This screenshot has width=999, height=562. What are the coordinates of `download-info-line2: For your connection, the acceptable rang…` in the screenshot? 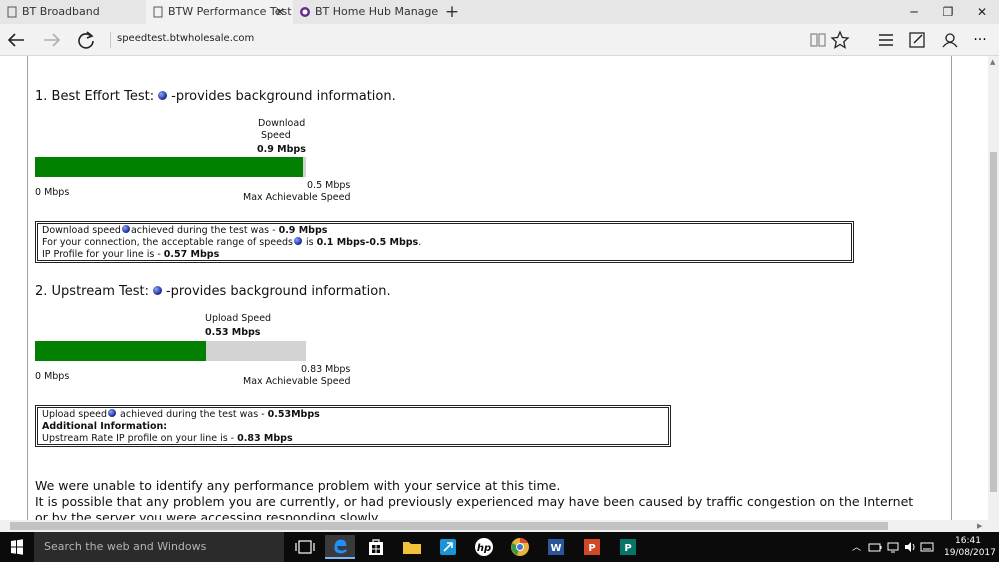 It's located at (444, 243).